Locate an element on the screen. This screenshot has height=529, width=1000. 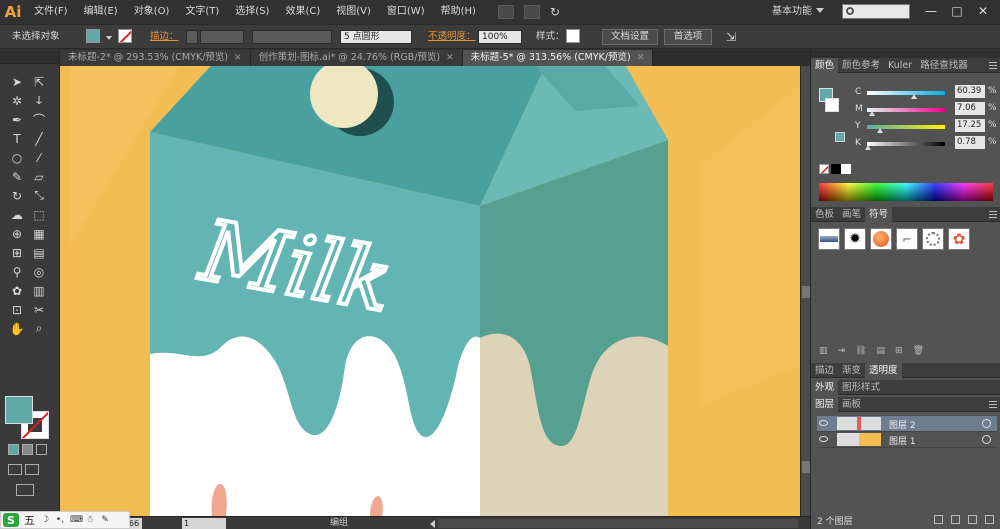
stroke-weight-field is located at coordinates (222, 37).